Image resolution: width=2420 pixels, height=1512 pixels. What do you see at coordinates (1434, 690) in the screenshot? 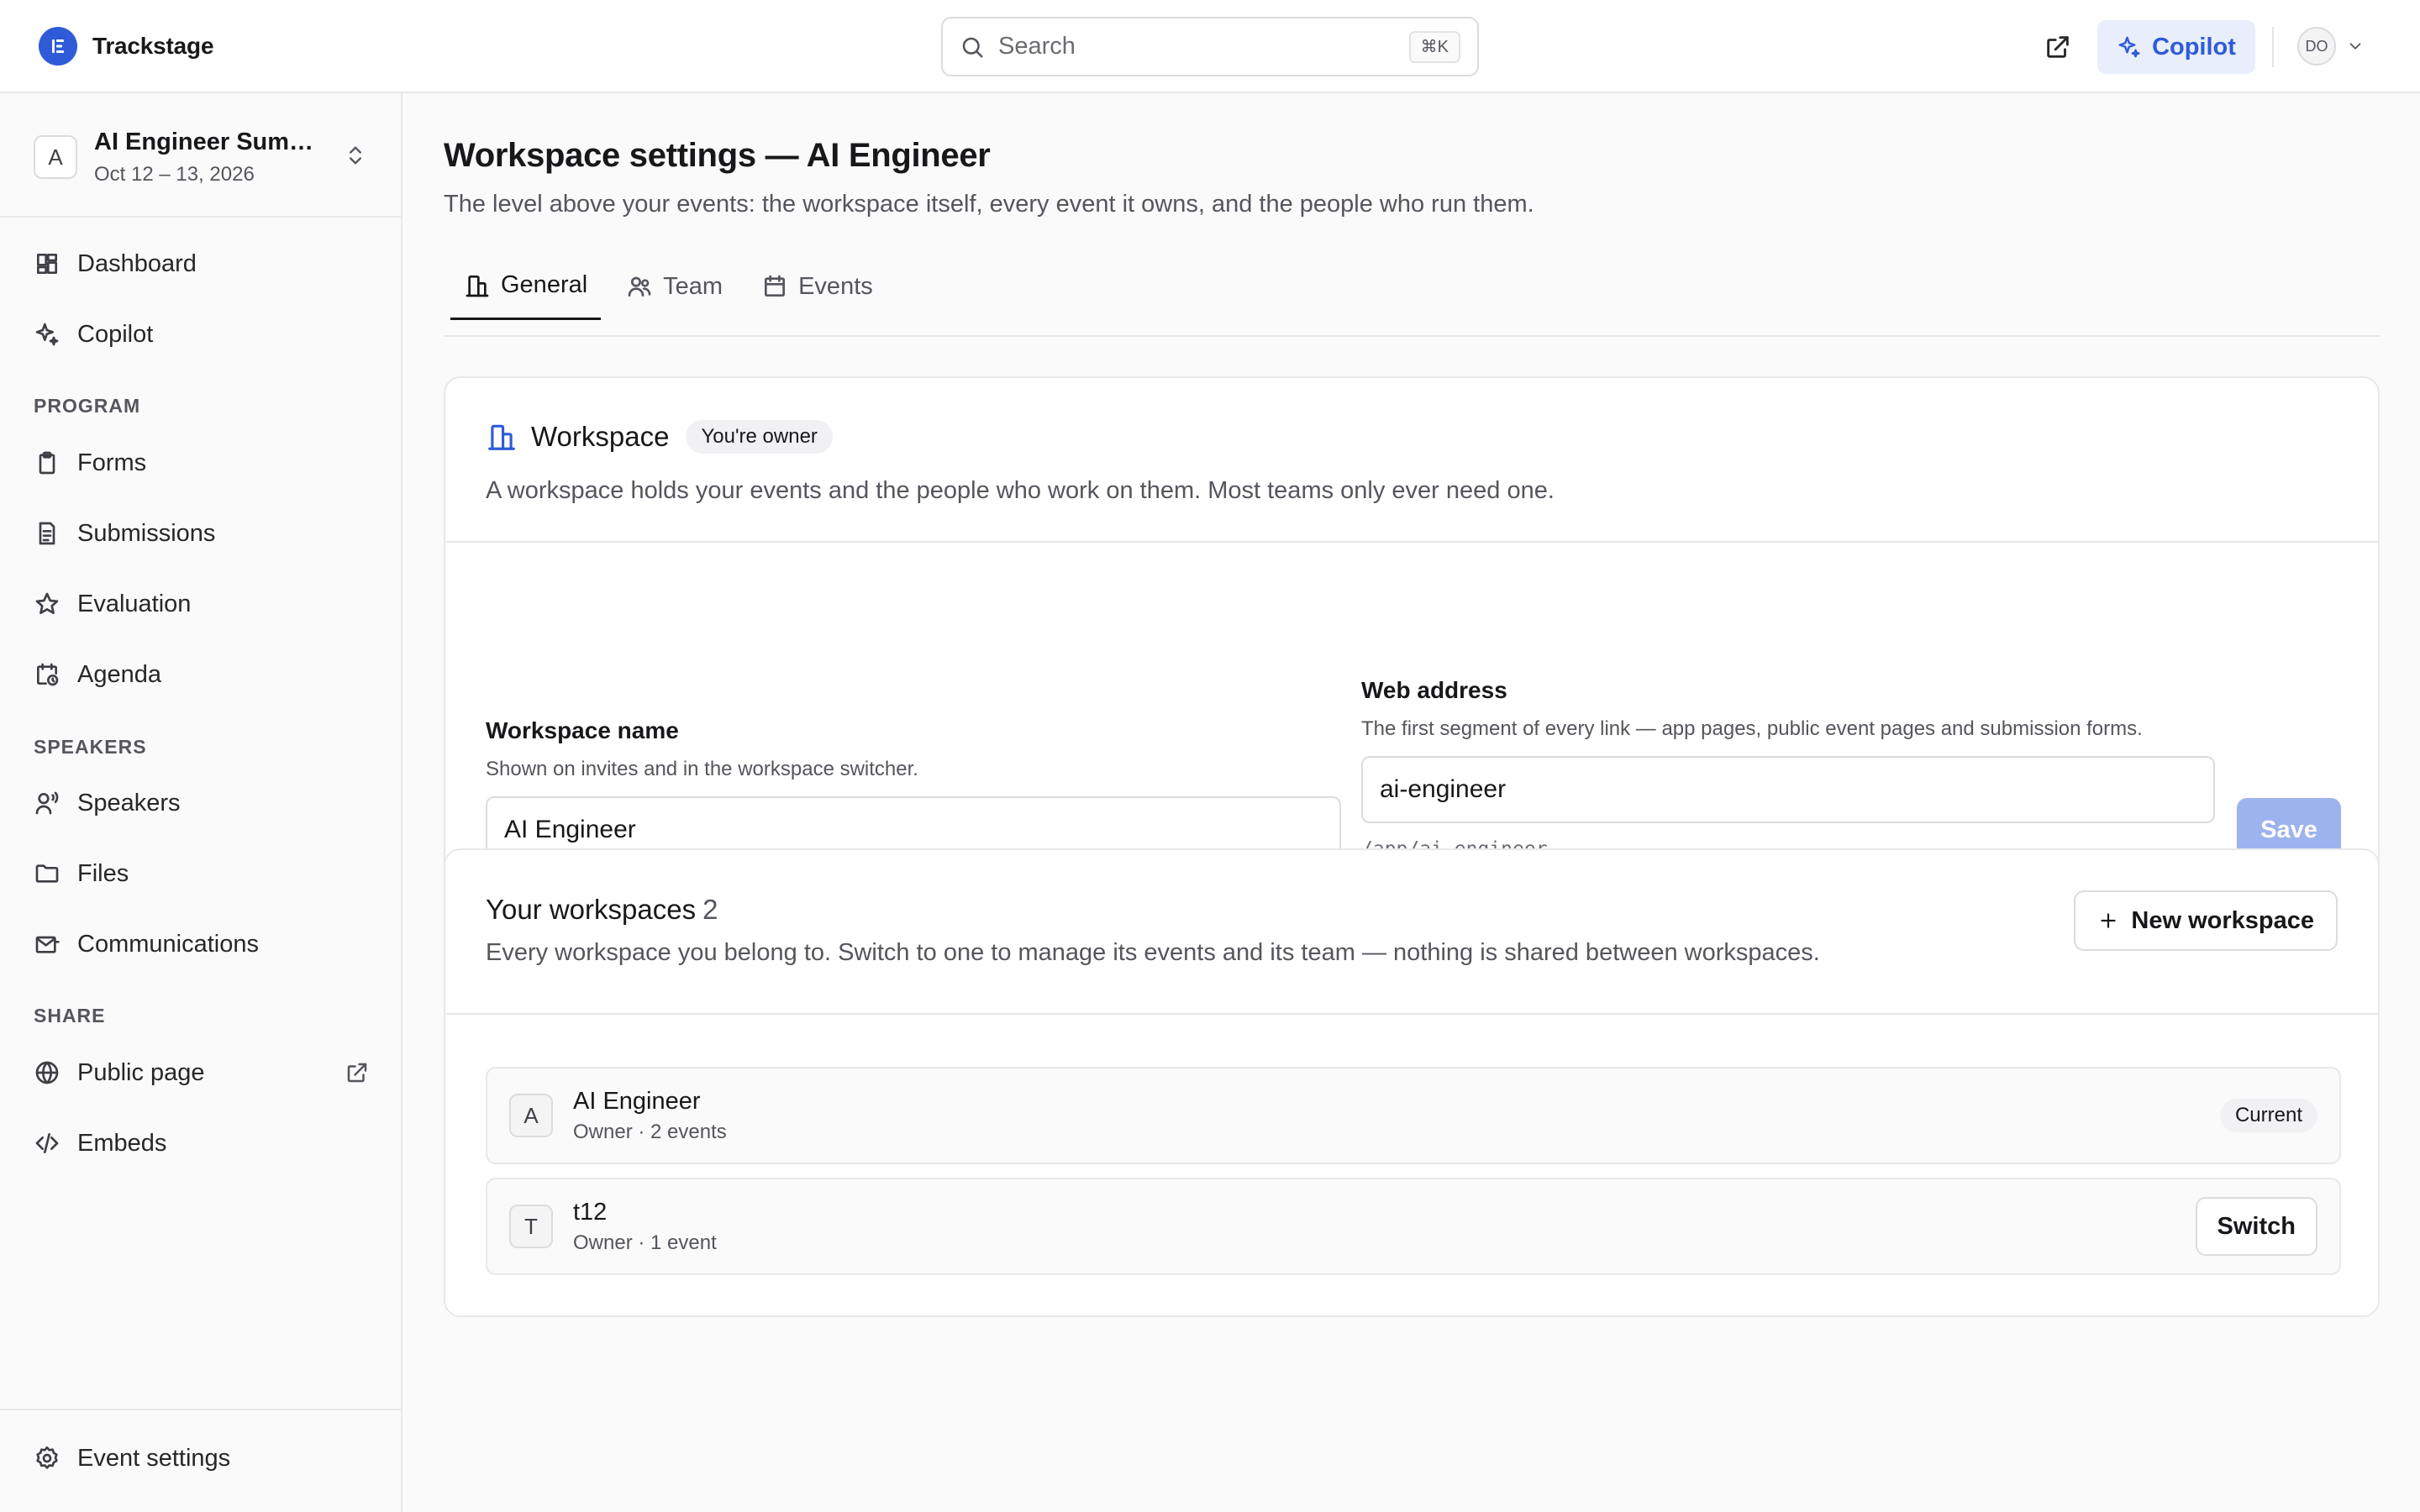
I see `web-address-label: Web address` at bounding box center [1434, 690].